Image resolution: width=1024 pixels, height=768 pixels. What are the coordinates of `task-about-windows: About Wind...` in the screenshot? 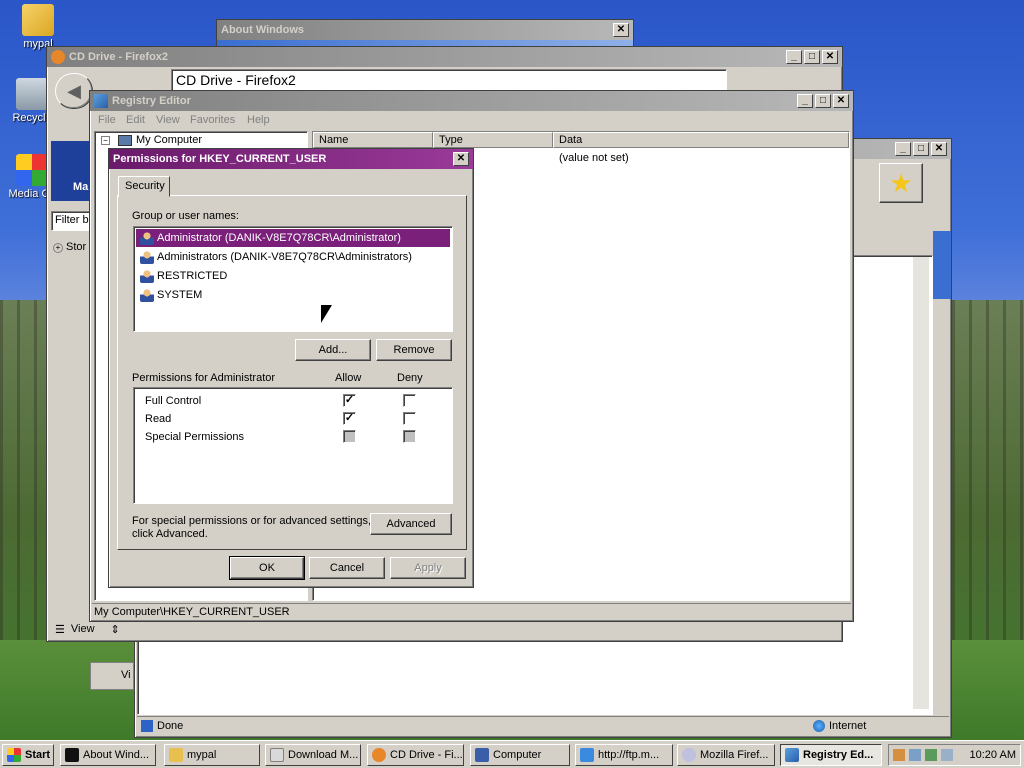 It's located at (108, 755).